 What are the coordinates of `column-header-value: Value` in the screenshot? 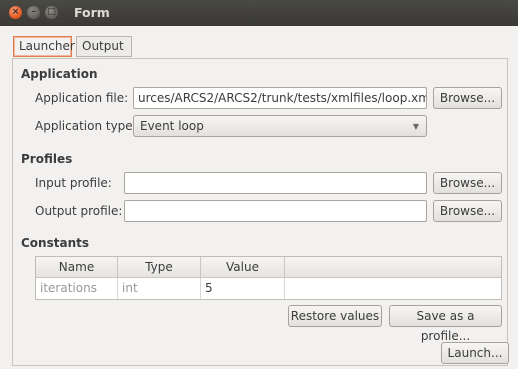 It's located at (243, 267).